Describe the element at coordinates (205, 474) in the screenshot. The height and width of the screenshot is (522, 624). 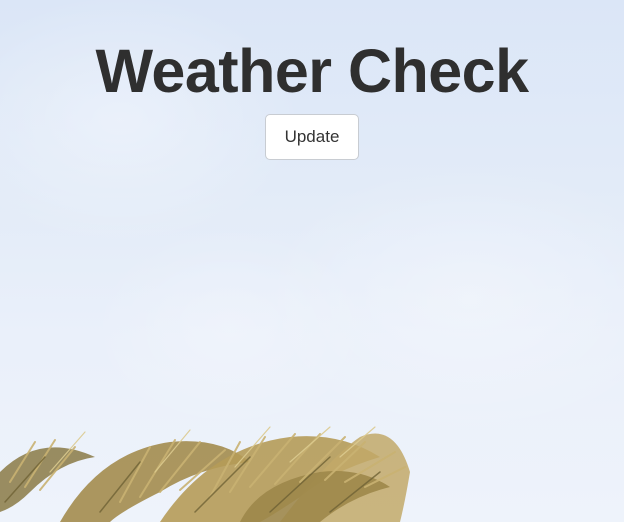
I see `palm-fronds-image` at that location.